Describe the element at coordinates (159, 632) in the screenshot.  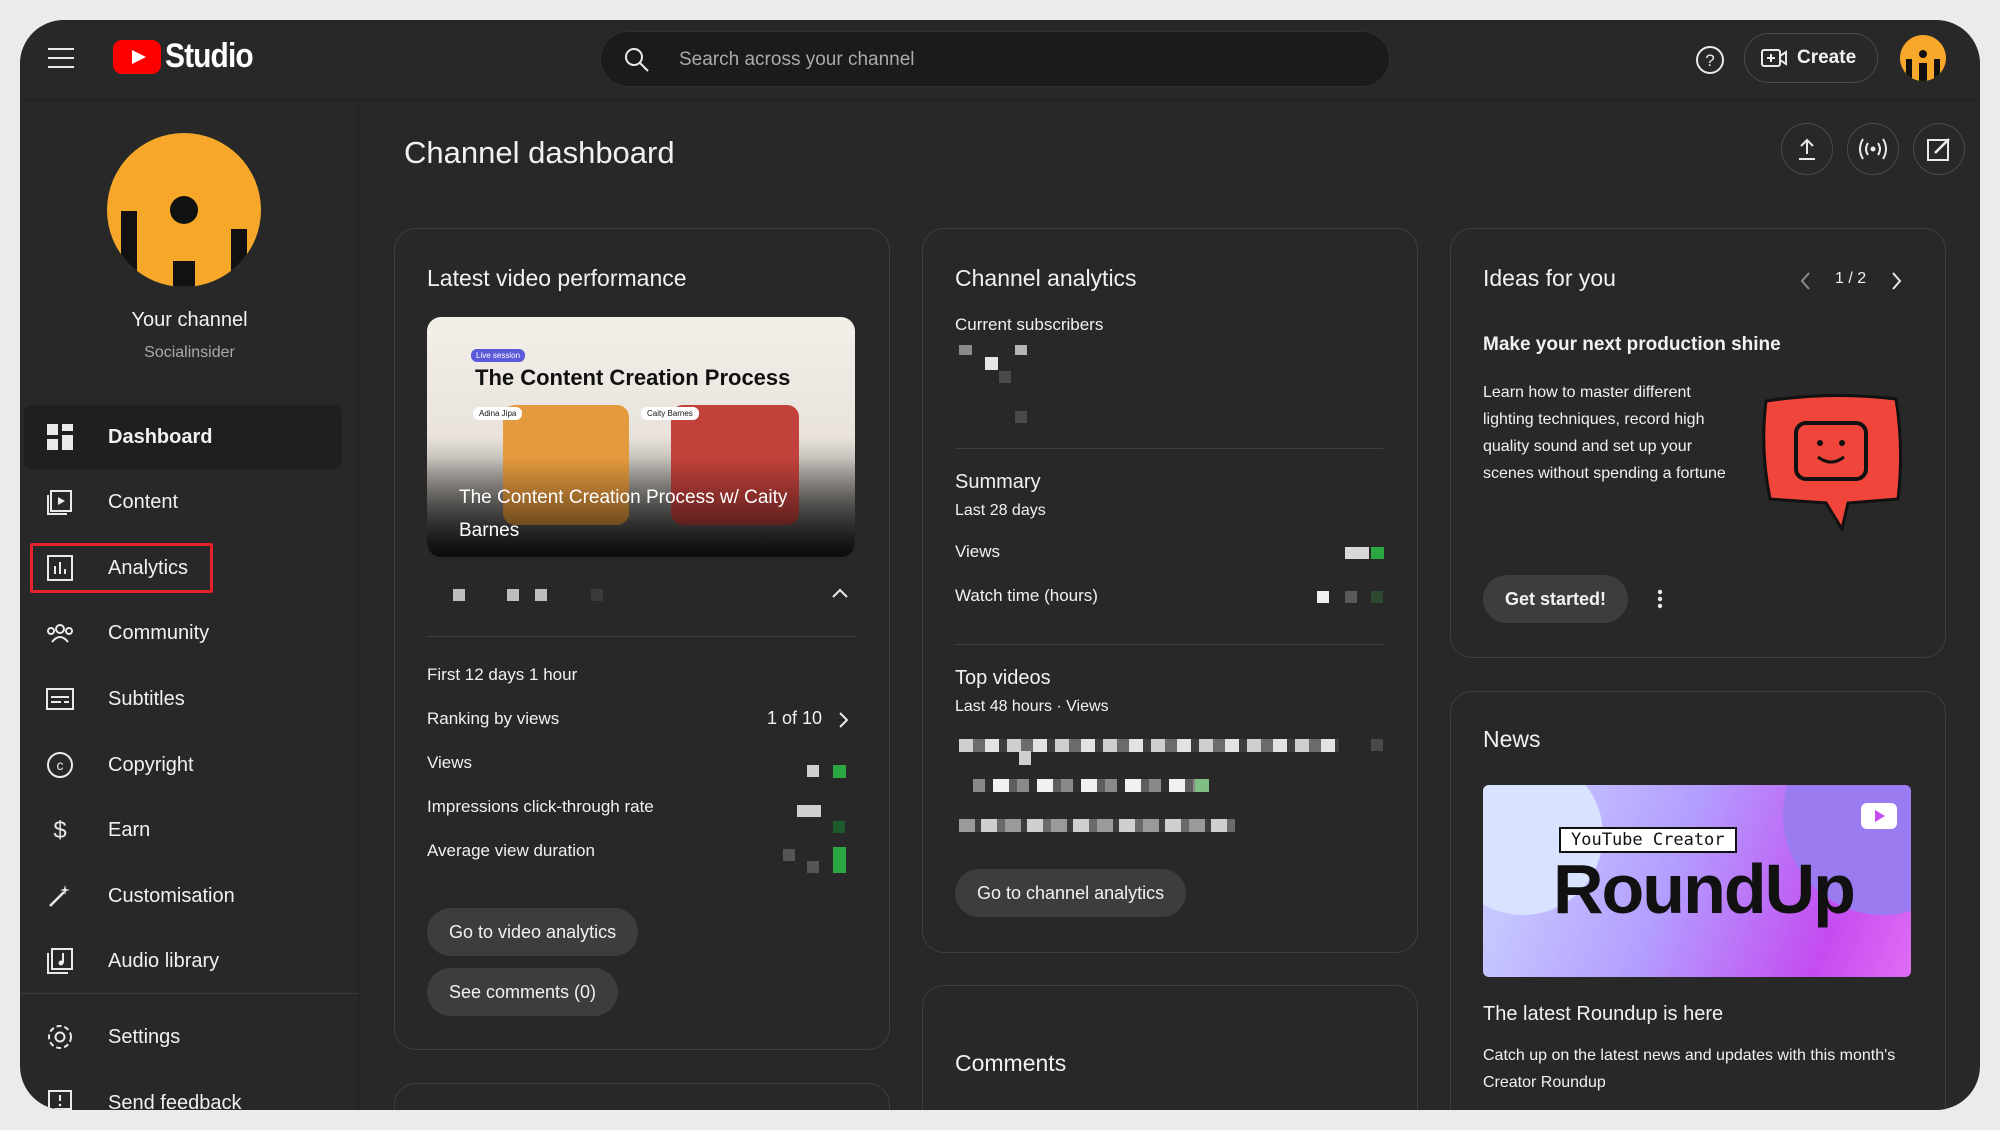
I see `sidebar-item-label: Community` at that location.